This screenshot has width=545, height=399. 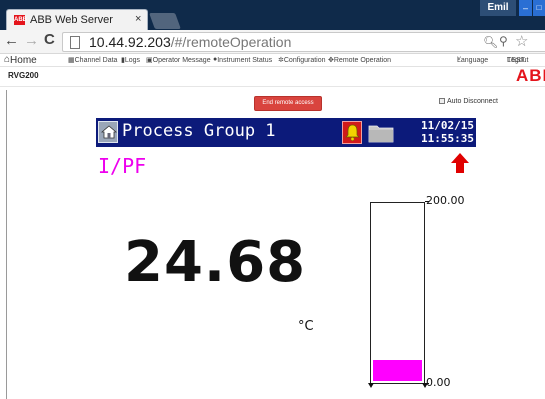 What do you see at coordinates (272, 75) in the screenshot?
I see `page-header: RVG200 ABB` at bounding box center [272, 75].